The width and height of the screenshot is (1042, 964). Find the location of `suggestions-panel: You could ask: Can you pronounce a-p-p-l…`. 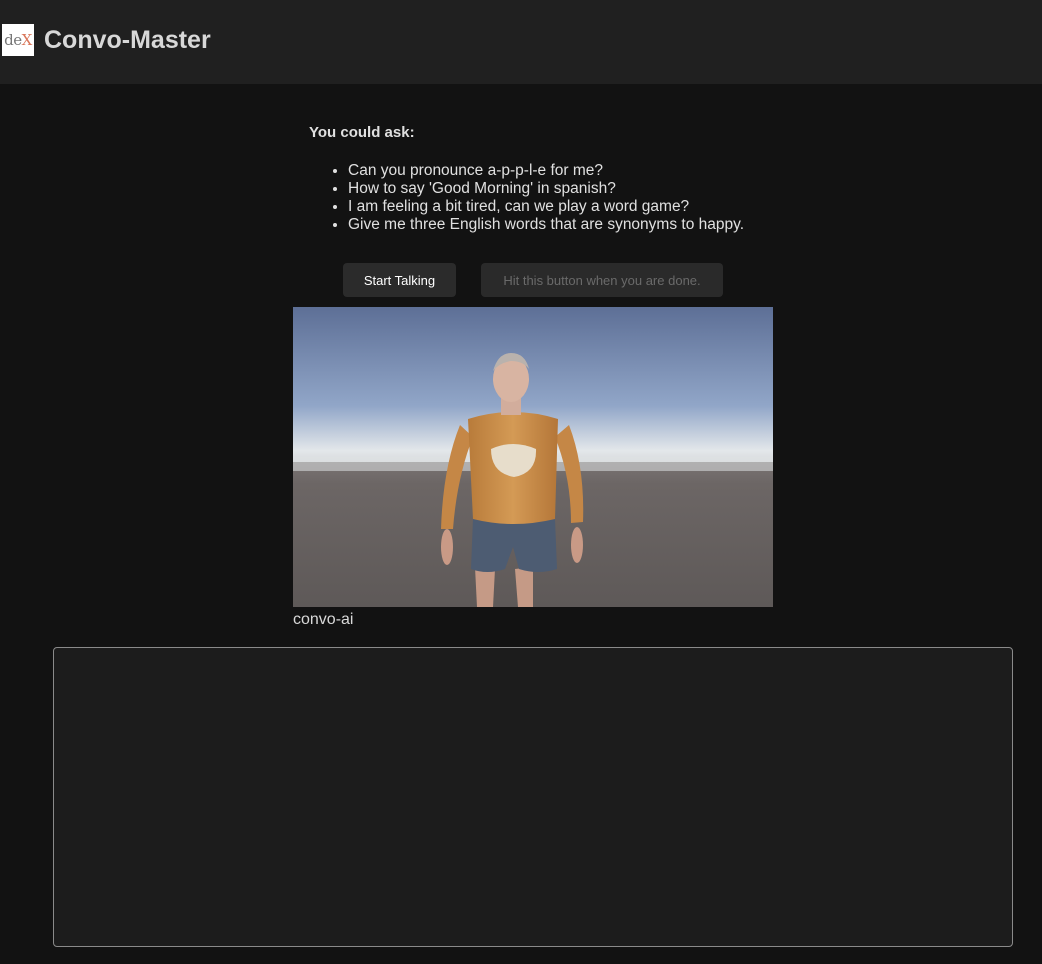

suggestions-panel: You could ask: Can you pronounce a-p-p-l… is located at coordinates (549, 179).